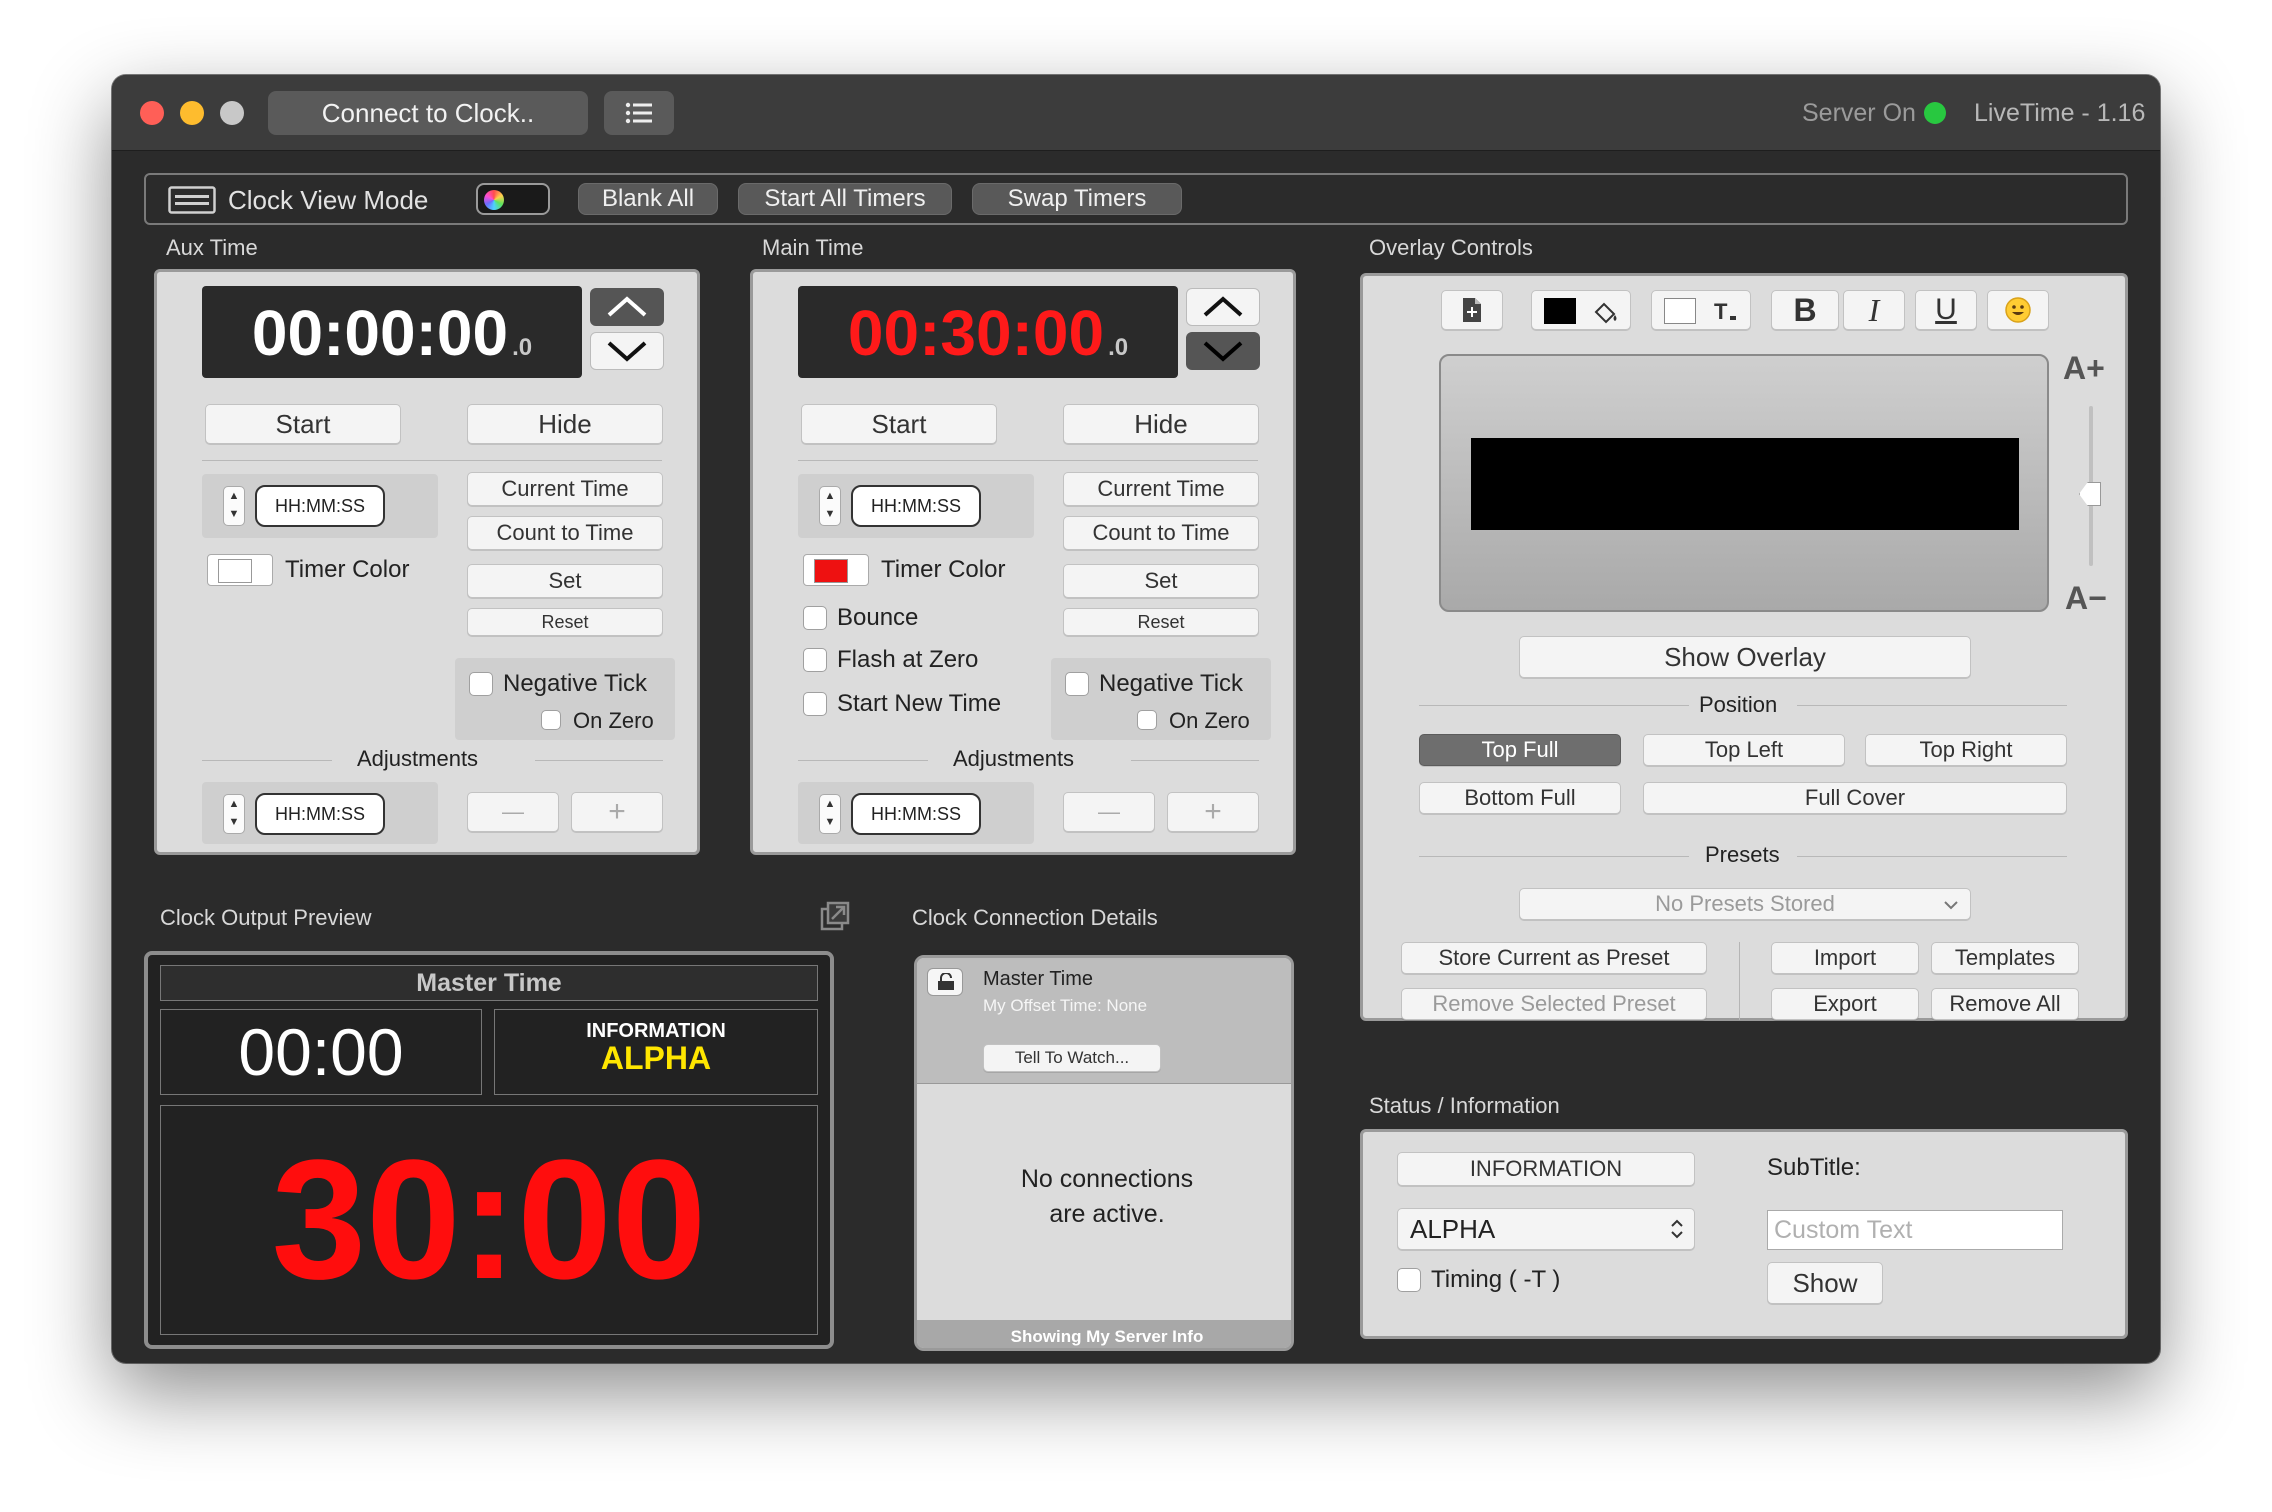 The height and width of the screenshot is (1512, 2272). Describe the element at coordinates (320, 814) in the screenshot. I see `aux-adjust-input: HH:MM:SS` at that location.